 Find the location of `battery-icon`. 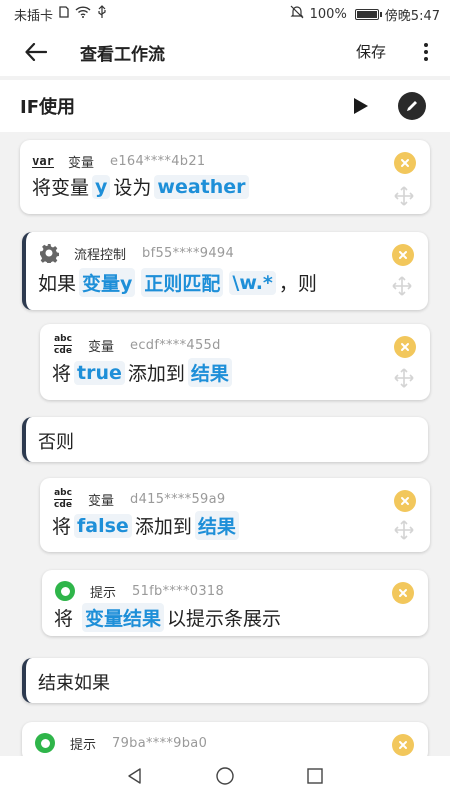

battery-icon is located at coordinates (368, 14).